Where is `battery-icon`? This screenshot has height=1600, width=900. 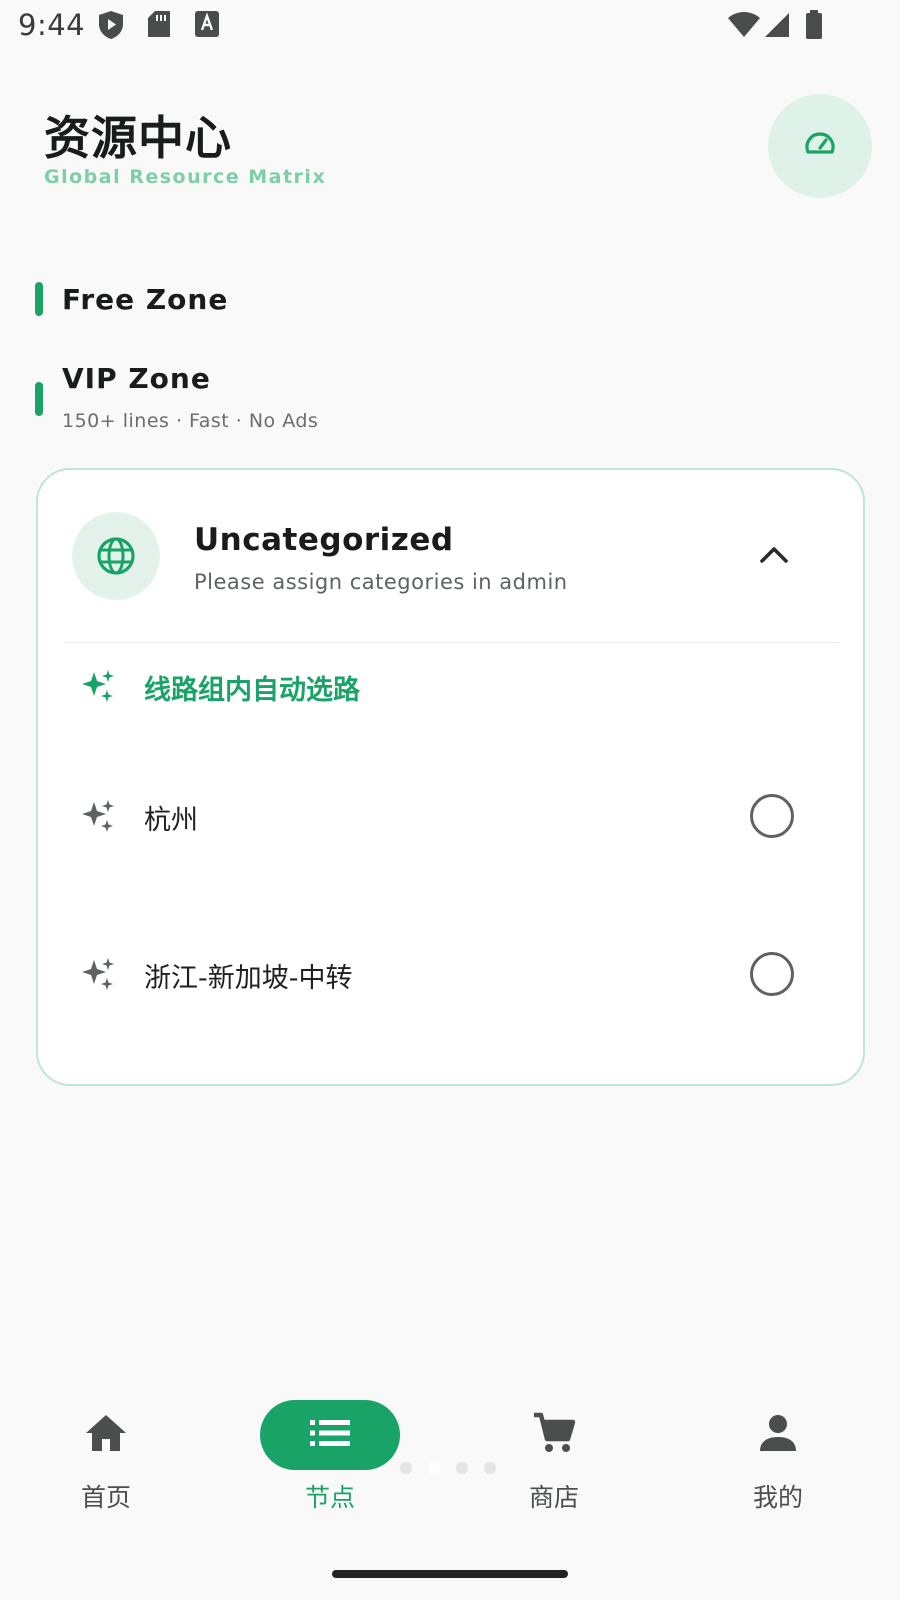
battery-icon is located at coordinates (814, 27).